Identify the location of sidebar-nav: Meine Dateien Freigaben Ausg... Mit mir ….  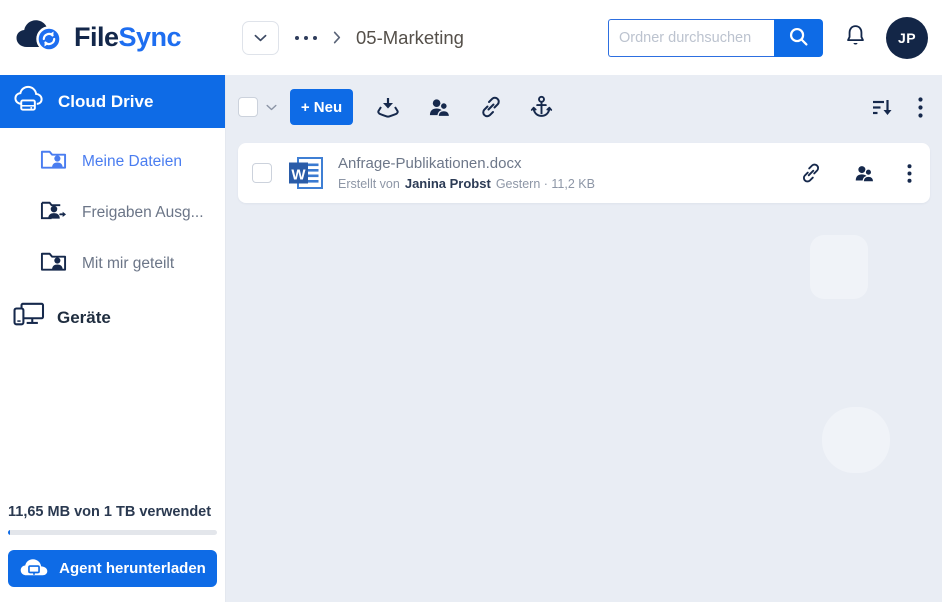
(112, 208).